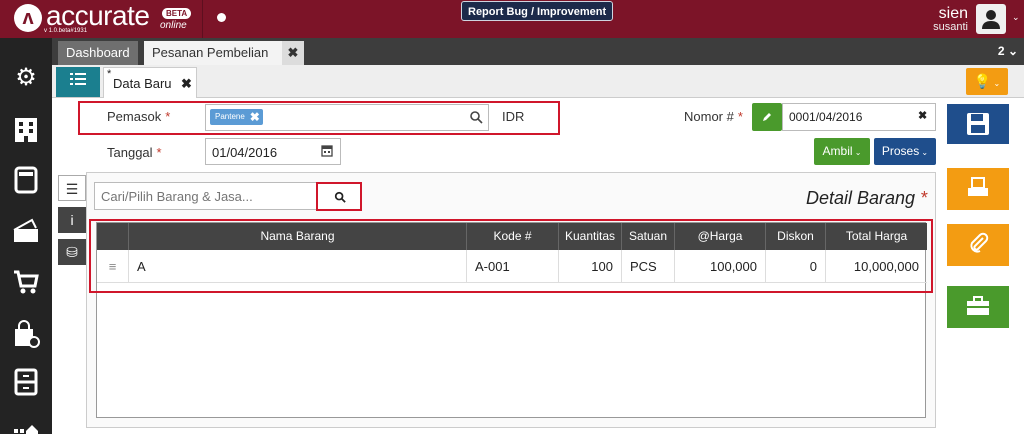 This screenshot has height=448, width=1024. I want to click on lightbulb-button: 💡 ⌄, so click(987, 81).